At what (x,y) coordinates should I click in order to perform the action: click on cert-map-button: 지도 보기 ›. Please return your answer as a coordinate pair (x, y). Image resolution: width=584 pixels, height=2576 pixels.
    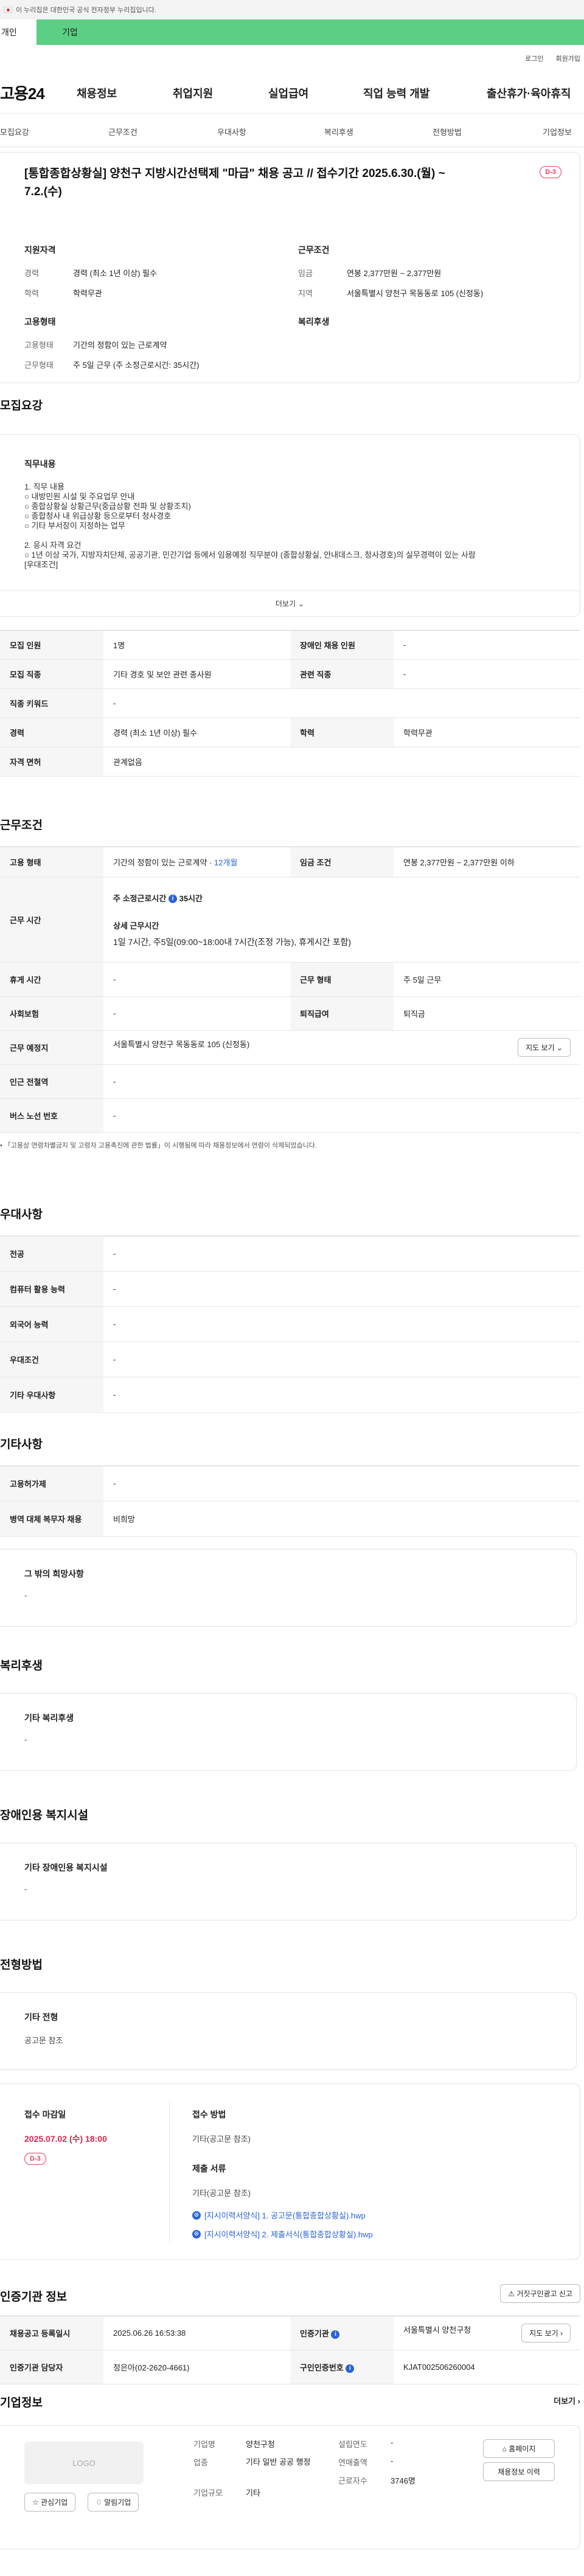
    Looking at the image, I should click on (546, 2333).